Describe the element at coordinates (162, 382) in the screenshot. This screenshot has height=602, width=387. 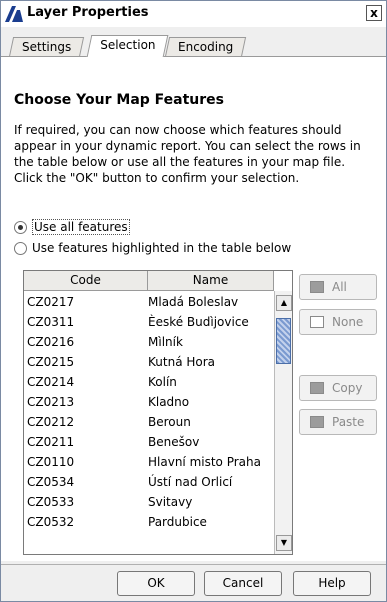
I see `name-cell: Kolín` at that location.